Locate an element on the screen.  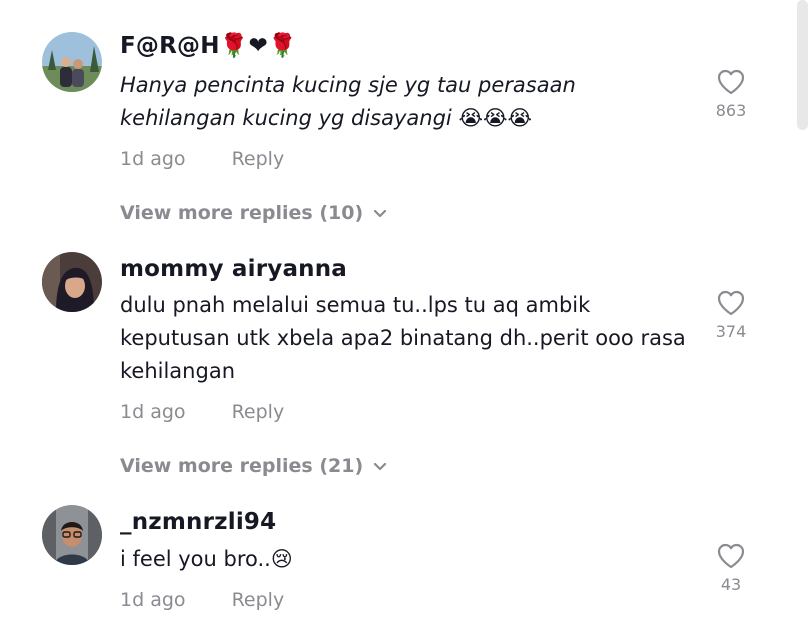
username: _nzmnrzli94 is located at coordinates (198, 522).